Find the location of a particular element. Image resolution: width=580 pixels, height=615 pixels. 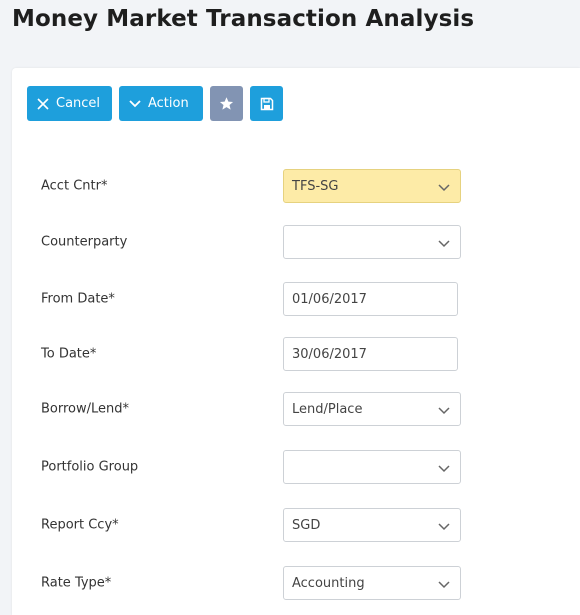

report-ccy-select: SGD is located at coordinates (372, 525).